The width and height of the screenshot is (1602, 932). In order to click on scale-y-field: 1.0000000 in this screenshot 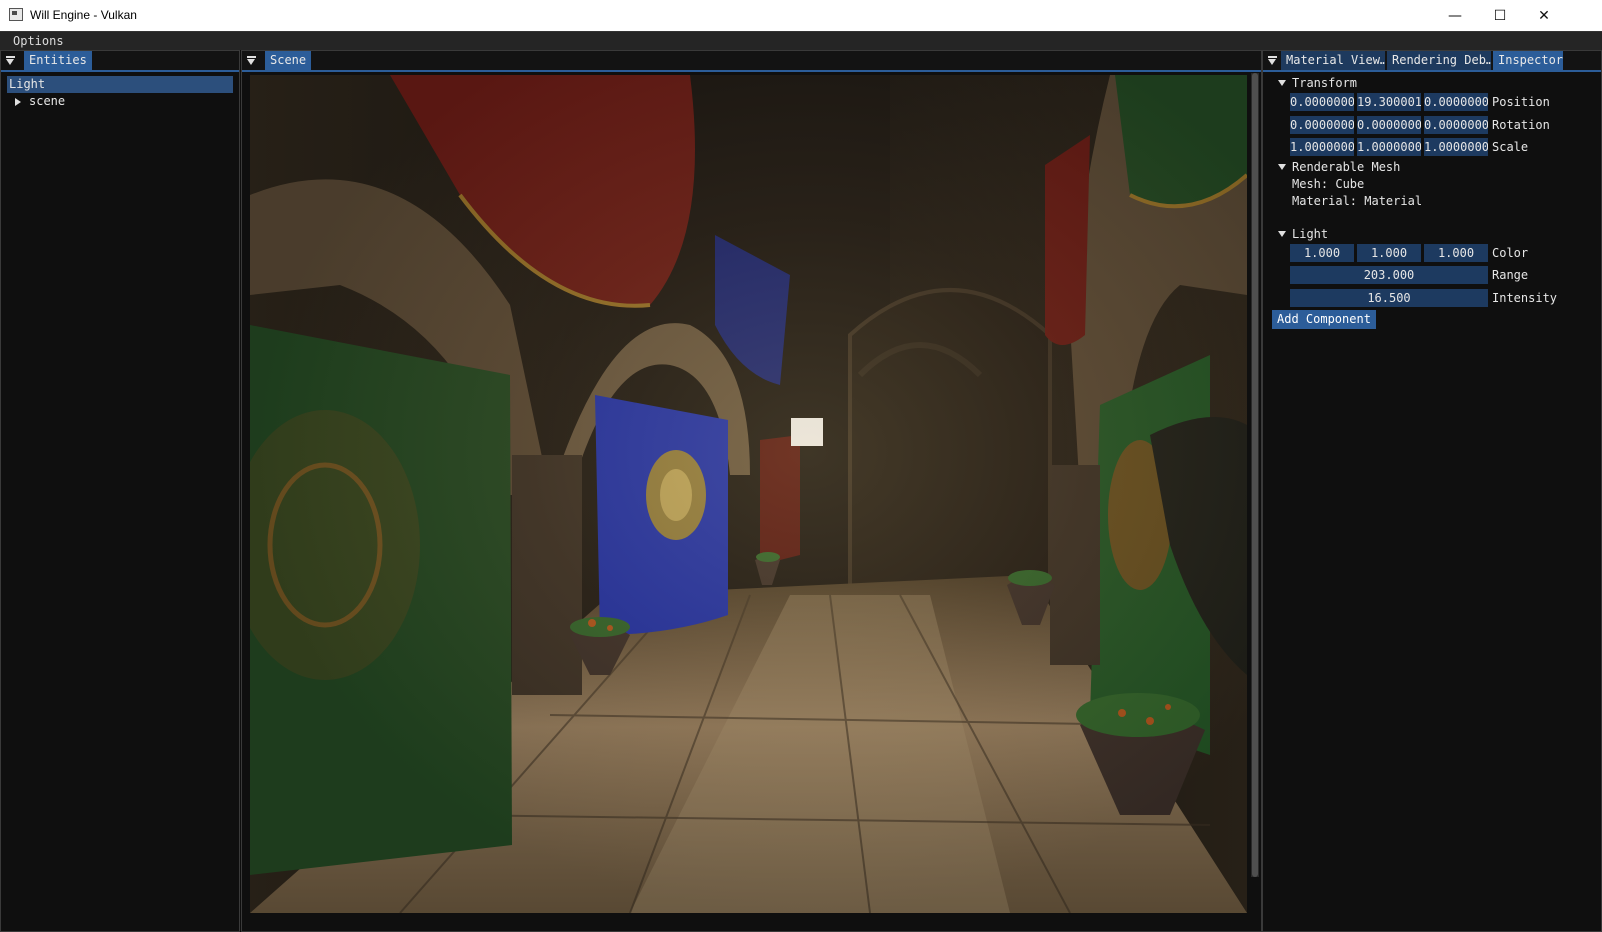, I will do `click(1389, 147)`.